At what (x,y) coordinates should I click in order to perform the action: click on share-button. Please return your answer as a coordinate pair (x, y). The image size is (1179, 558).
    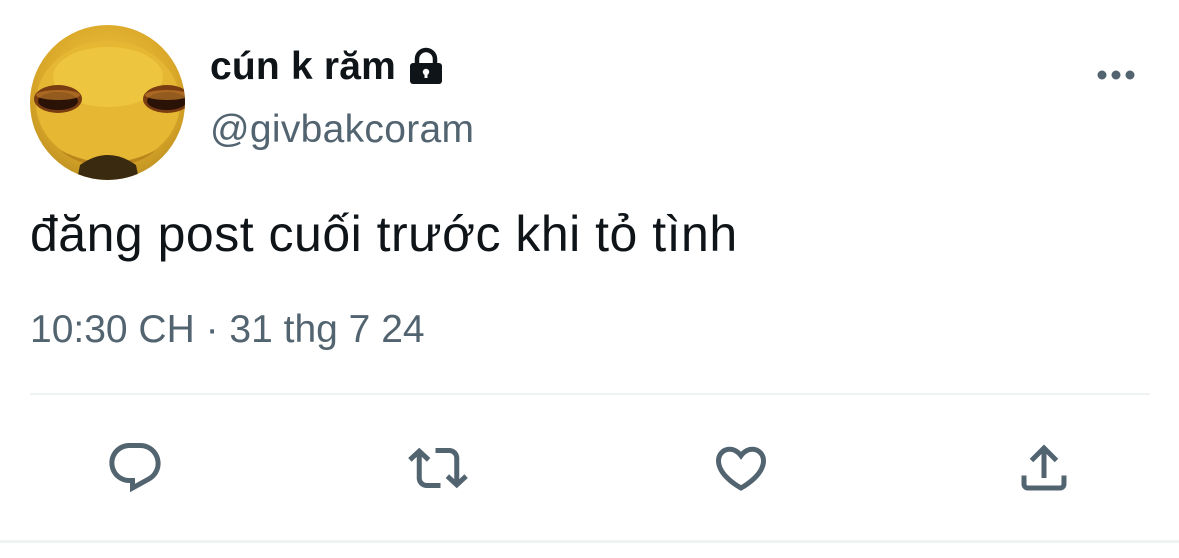
    Looking at the image, I should click on (1044, 468).